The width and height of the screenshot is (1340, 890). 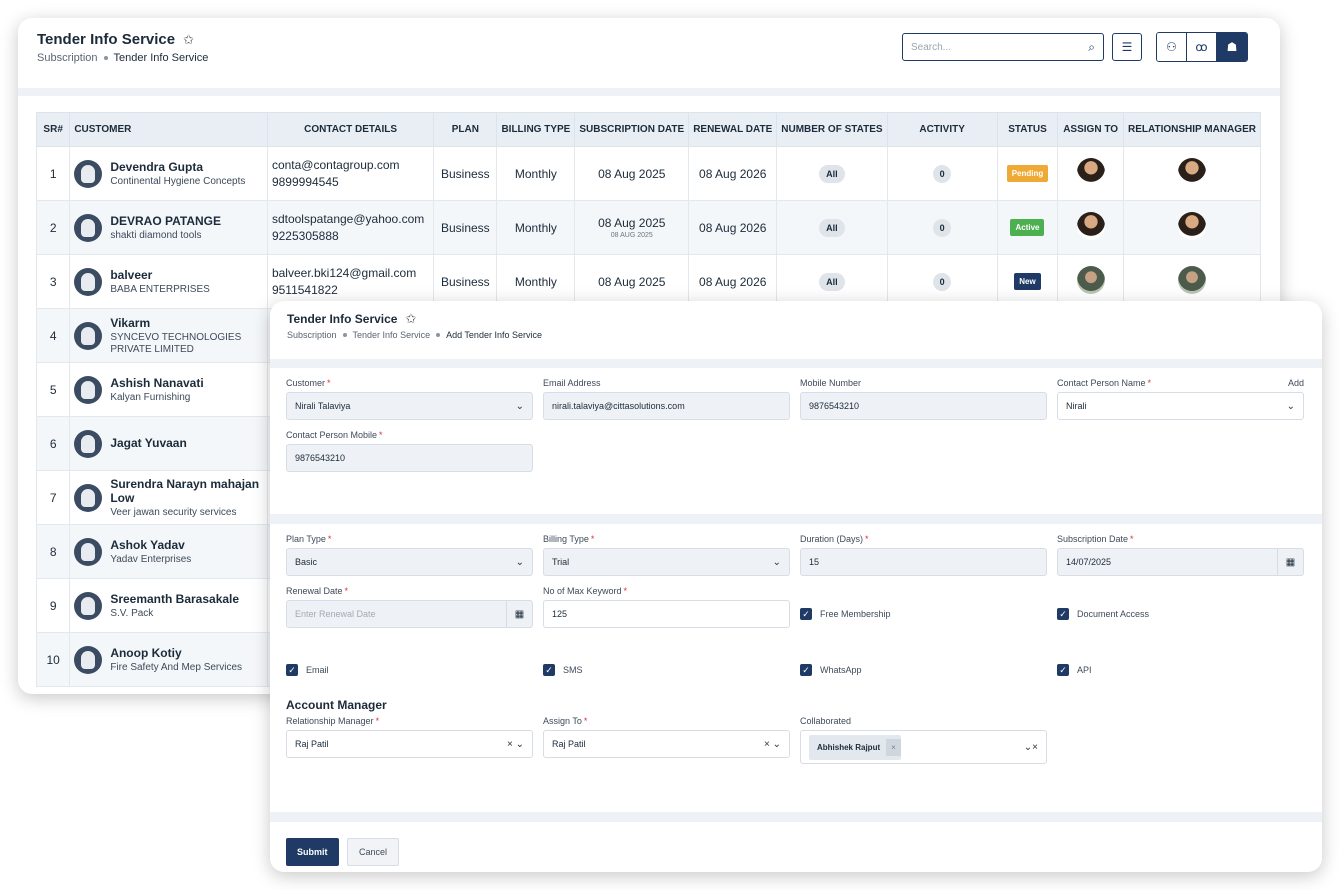 What do you see at coordinates (350, 129) in the screenshot?
I see `column-header: CONTACT DETAILS` at bounding box center [350, 129].